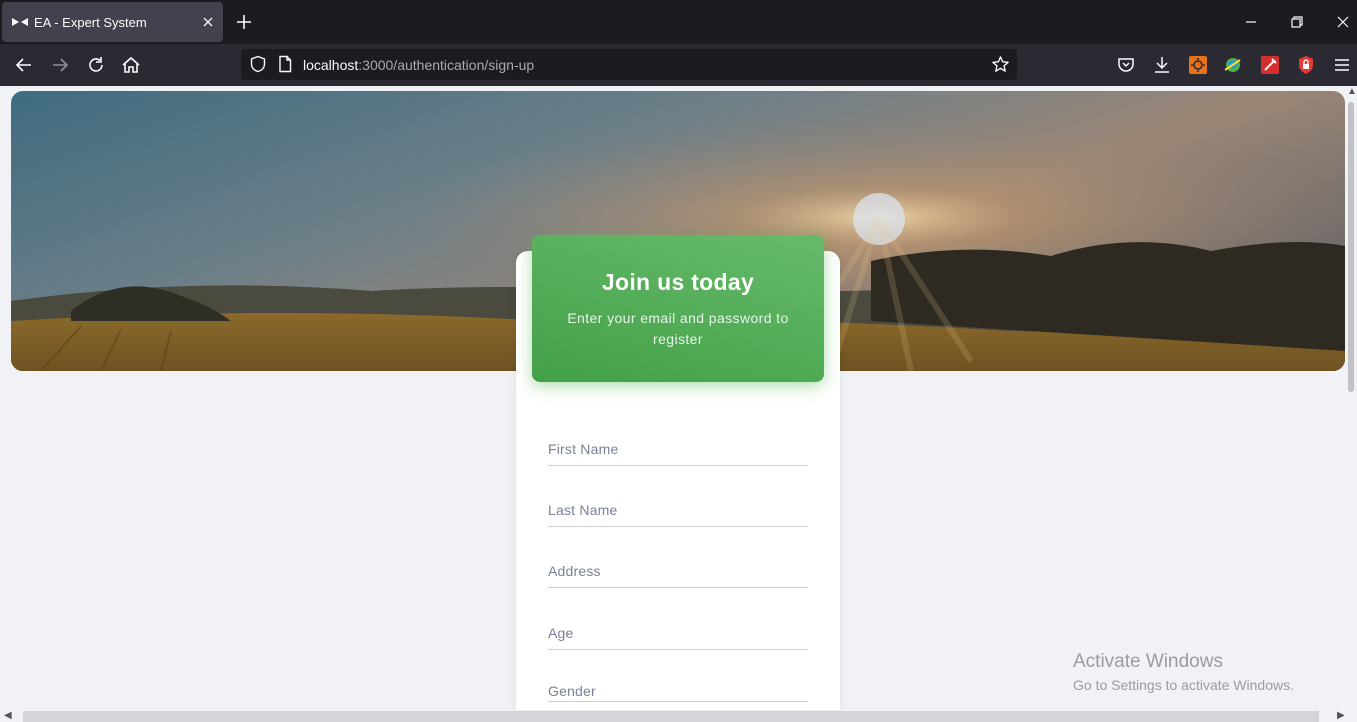 This screenshot has width=1357, height=722. I want to click on download-icon, so click(1162, 65).